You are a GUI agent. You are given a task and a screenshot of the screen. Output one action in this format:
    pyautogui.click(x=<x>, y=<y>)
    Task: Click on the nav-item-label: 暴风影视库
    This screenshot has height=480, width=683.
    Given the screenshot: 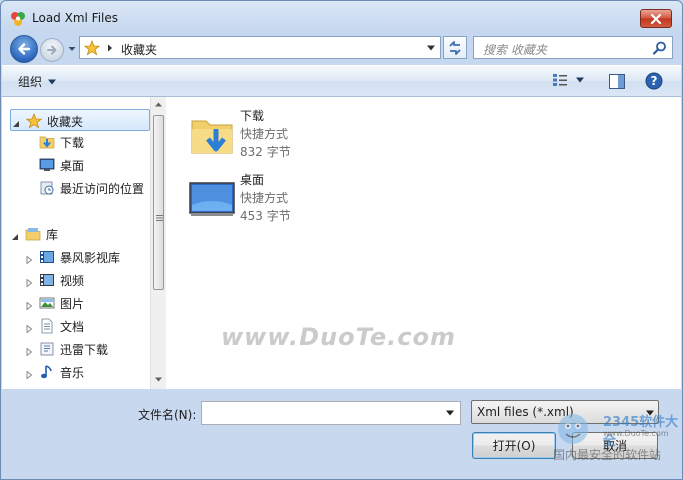 What is the action you would take?
    pyautogui.click(x=90, y=258)
    